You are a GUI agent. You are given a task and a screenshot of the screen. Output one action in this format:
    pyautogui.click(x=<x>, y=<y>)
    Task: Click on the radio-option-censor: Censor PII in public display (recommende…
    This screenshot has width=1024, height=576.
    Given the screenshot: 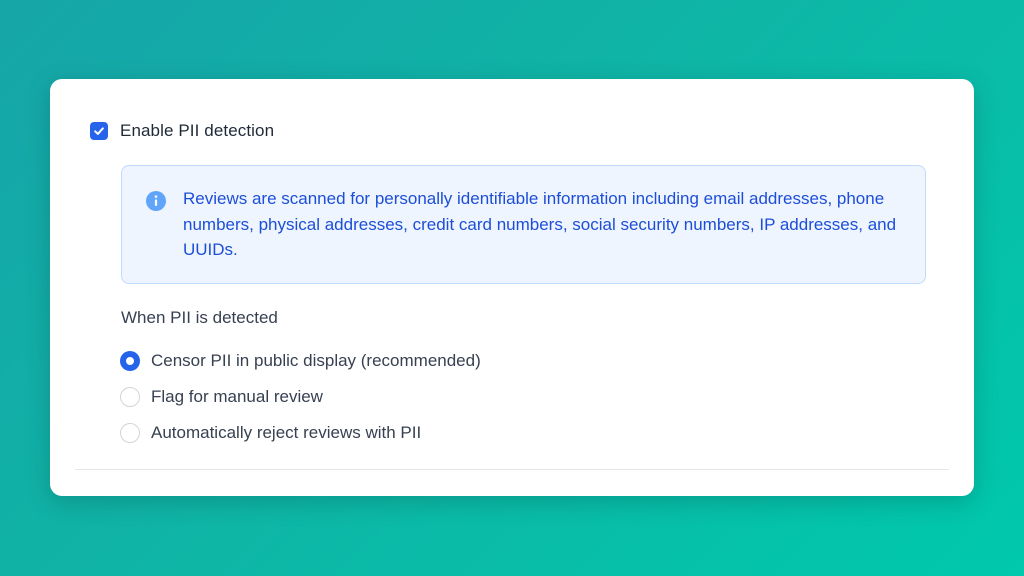 What is the action you would take?
    pyautogui.click(x=300, y=361)
    